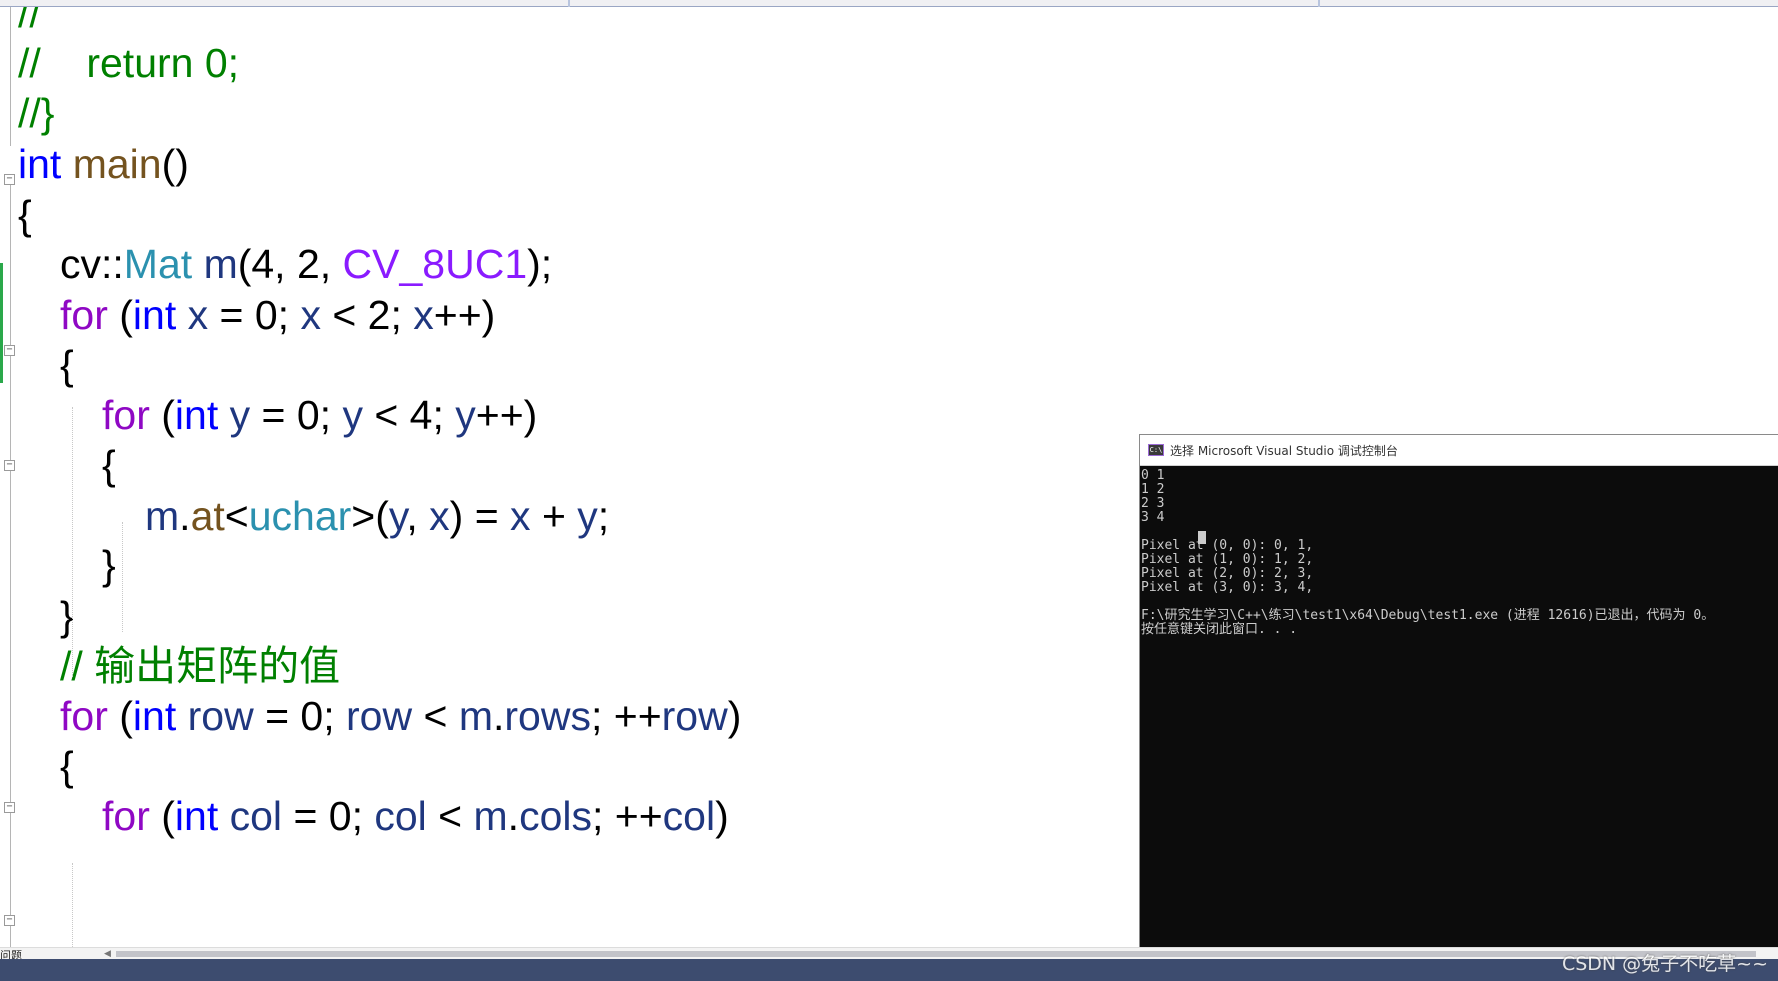 The image size is (1778, 981). Describe the element at coordinates (36, 113) in the screenshot. I see `code-line: //}` at that location.